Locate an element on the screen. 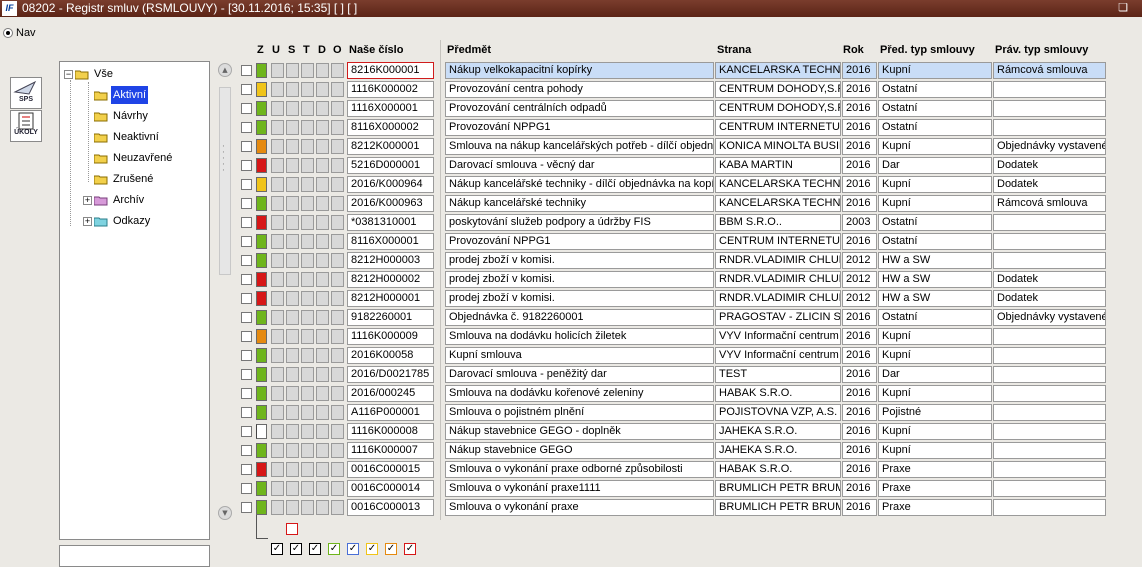 This screenshot has width=1142, height=567. cell-predmet: Provozování NPPG1 is located at coordinates (579, 241).